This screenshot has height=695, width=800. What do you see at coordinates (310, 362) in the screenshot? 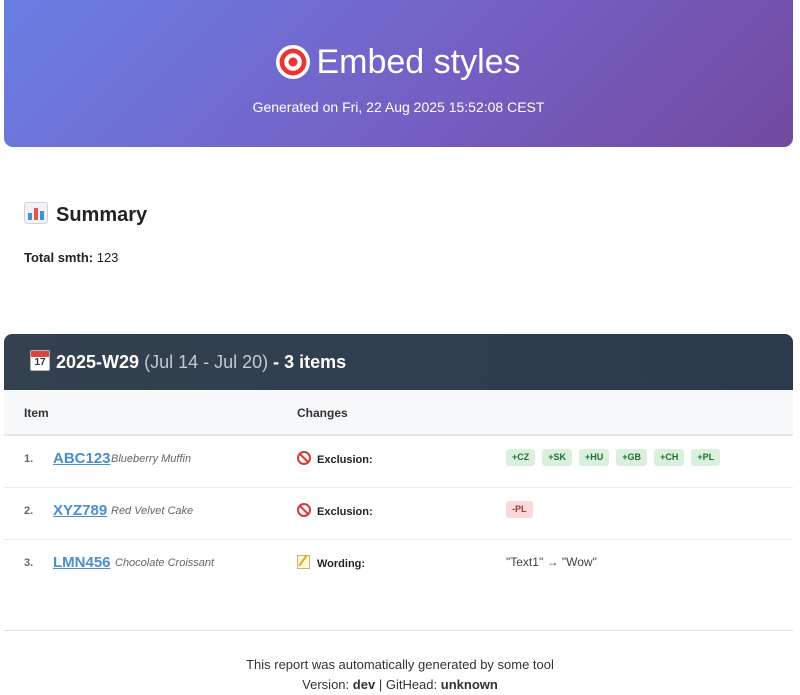
I see `week-item-count: - 3 items` at bounding box center [310, 362].